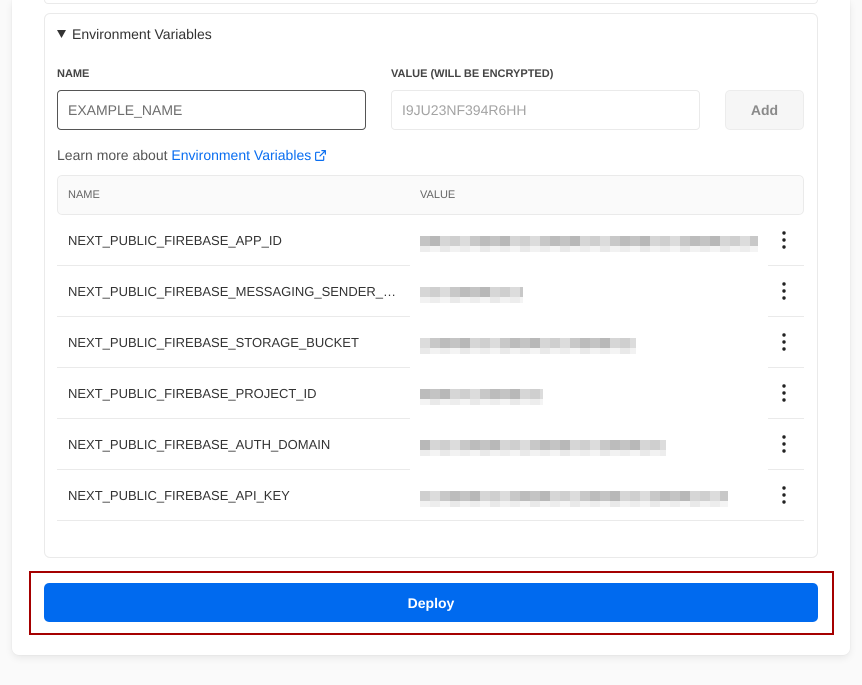  Describe the element at coordinates (61, 34) in the screenshot. I see `caret-down-icon` at that location.